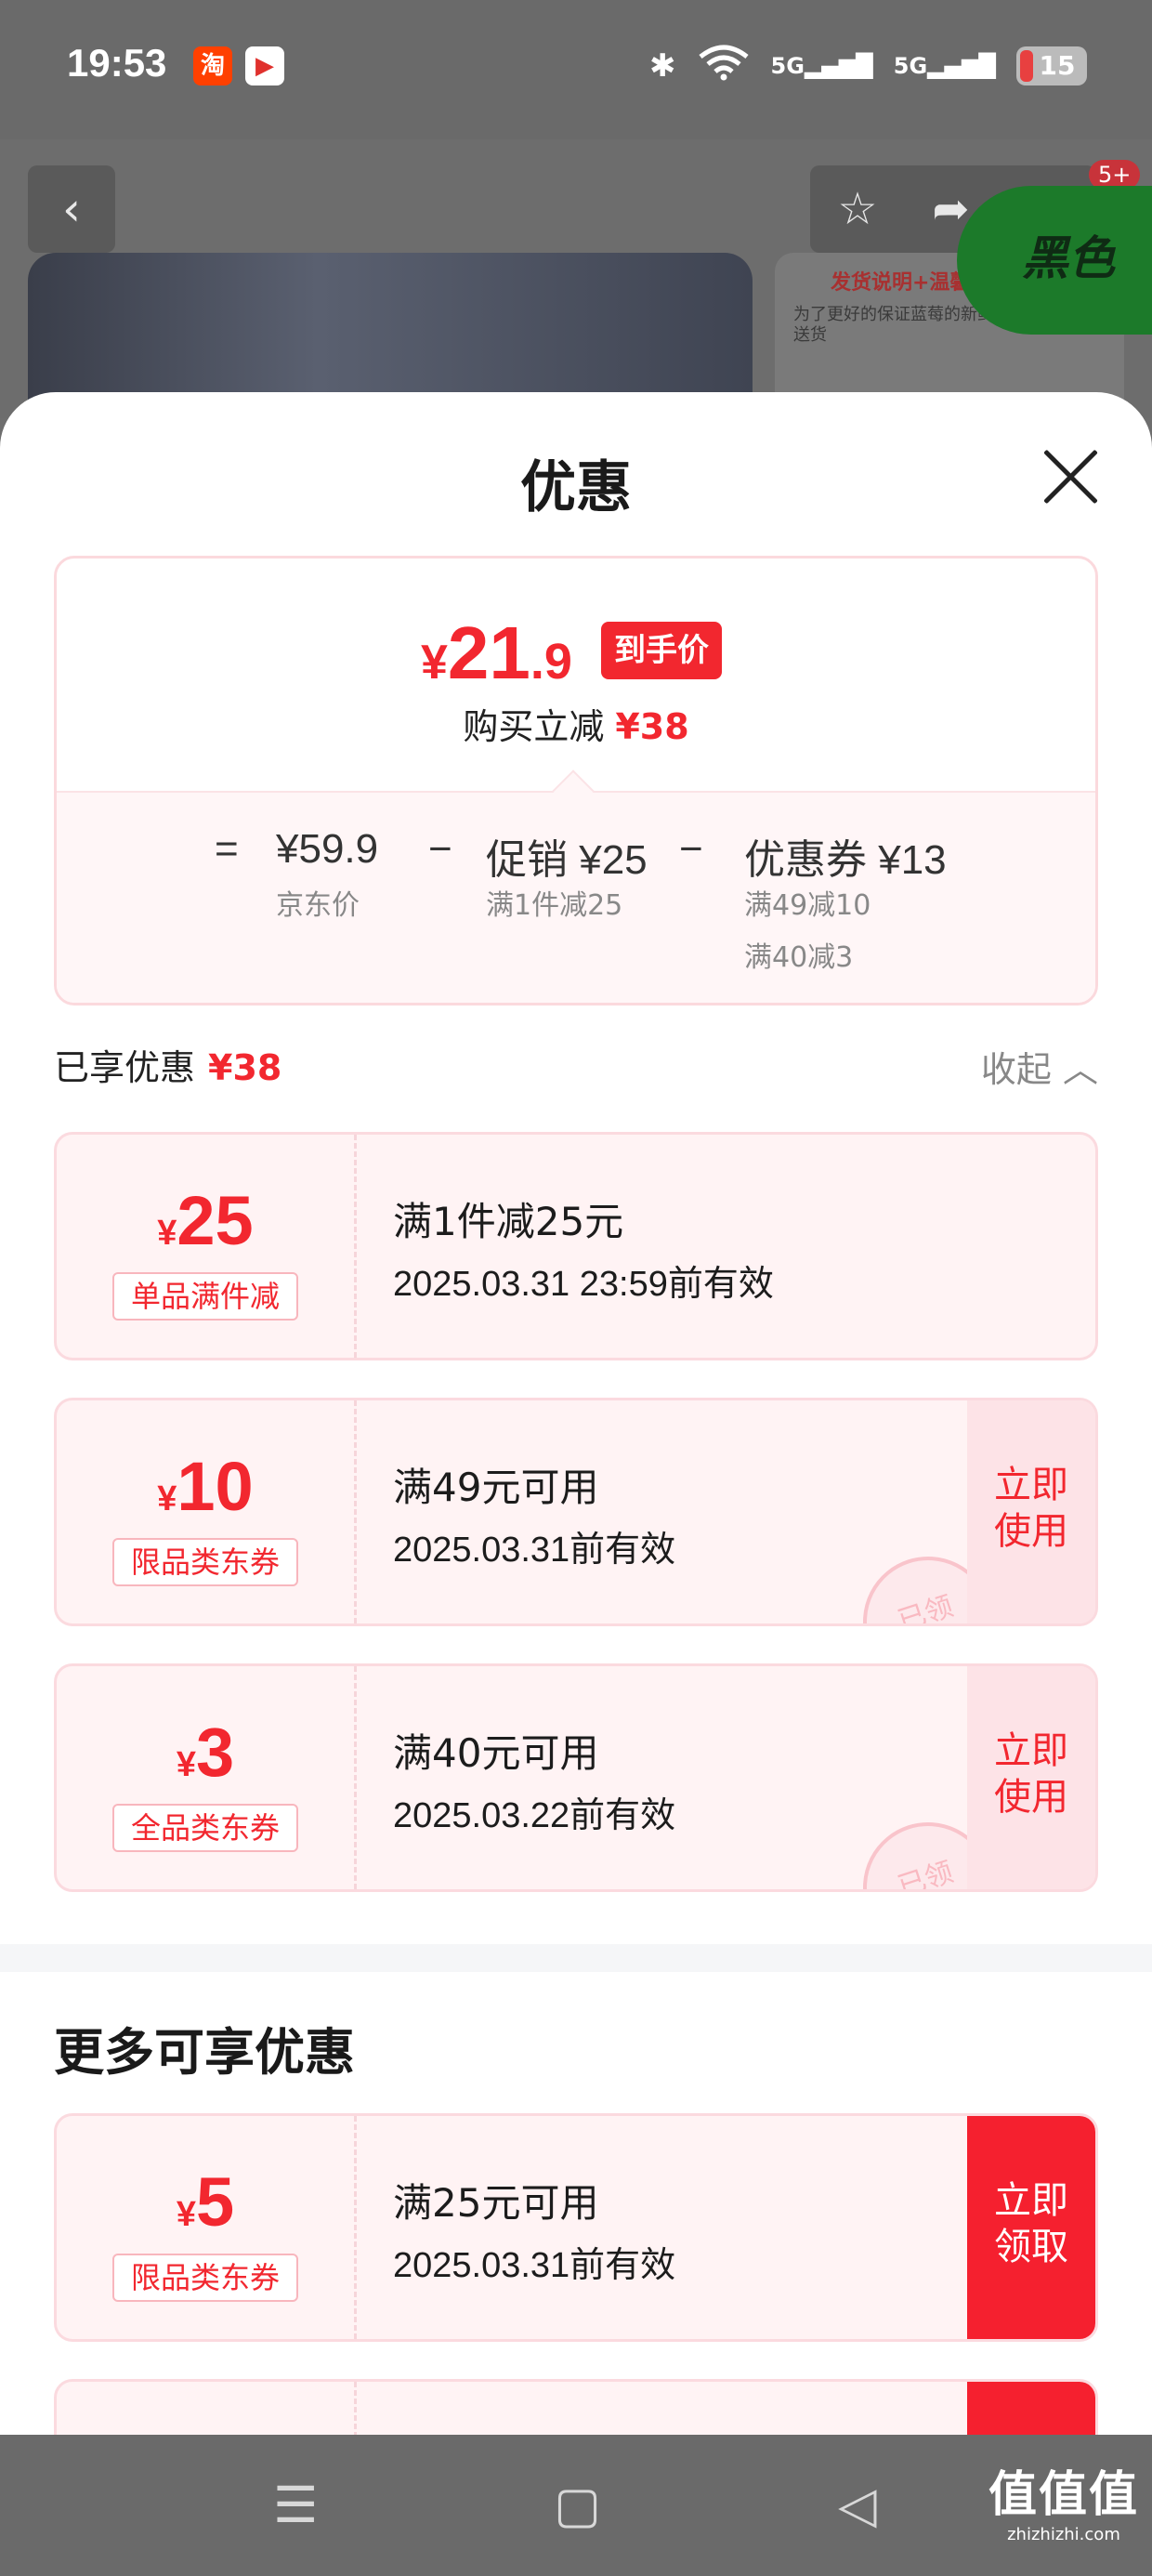 Image resolution: width=1152 pixels, height=2576 pixels. I want to click on promo-discount-sub: 满1件减25, so click(554, 905).